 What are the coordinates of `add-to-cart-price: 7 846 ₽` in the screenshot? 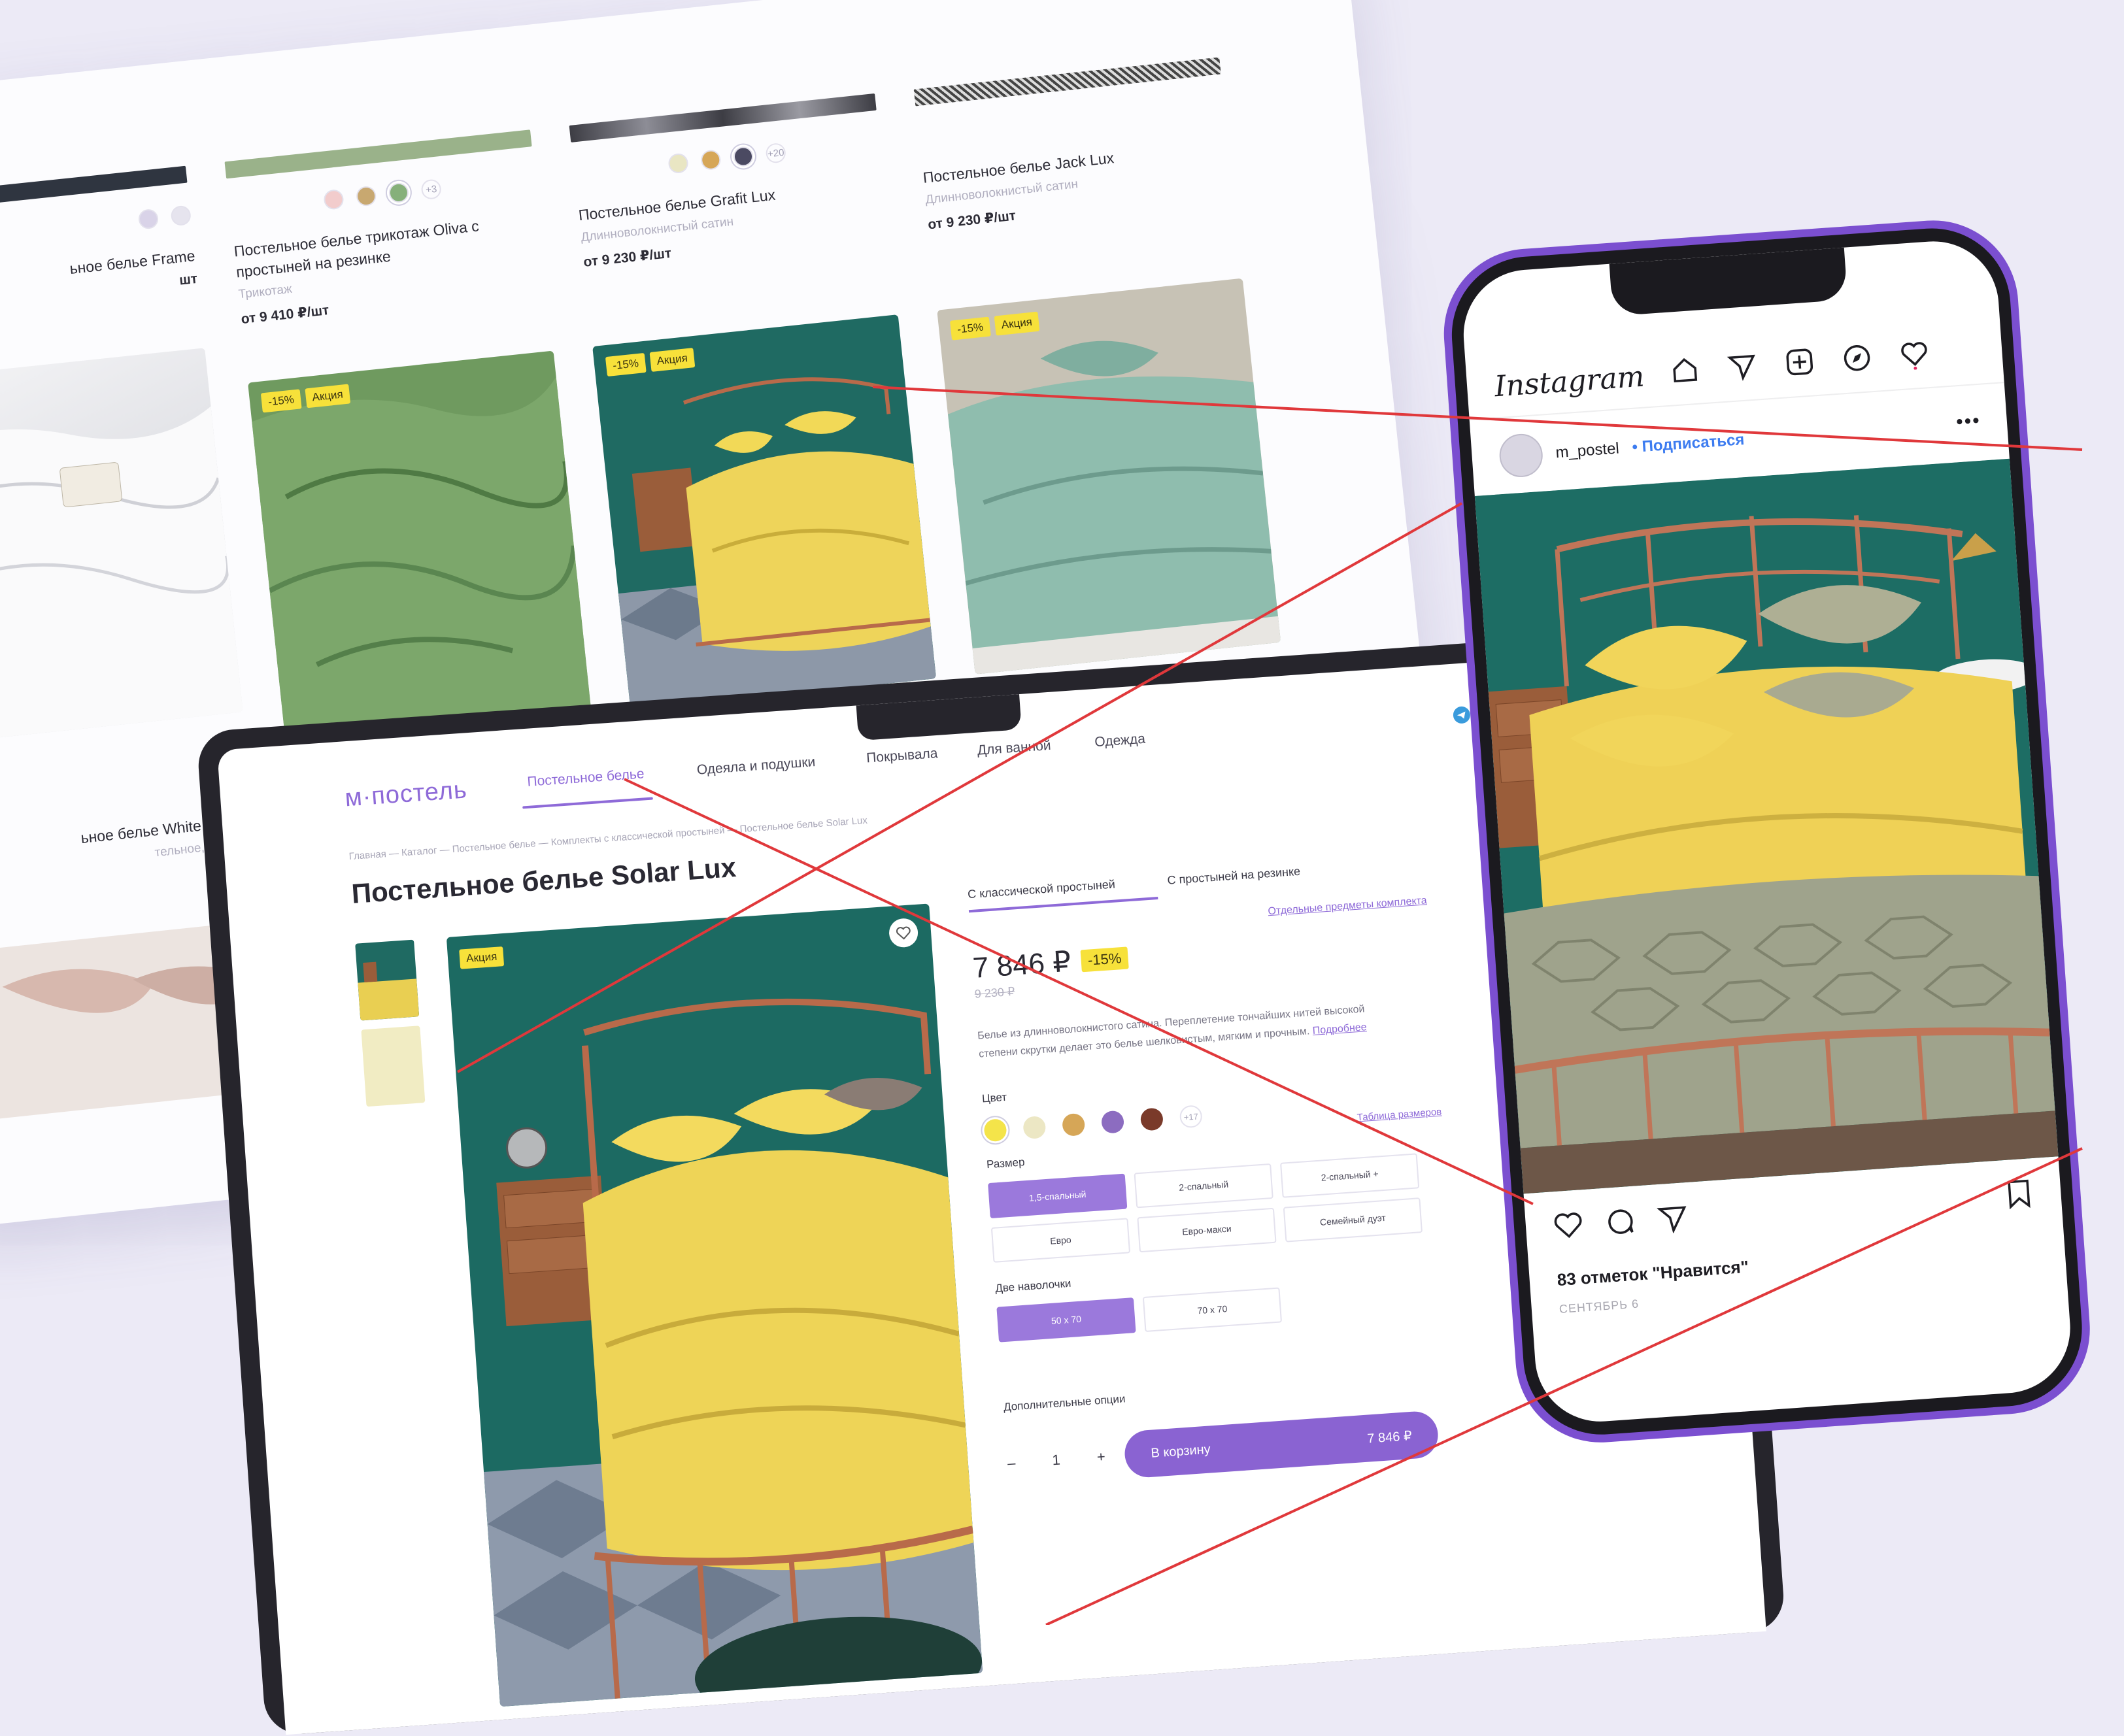 It's located at (1389, 1437).